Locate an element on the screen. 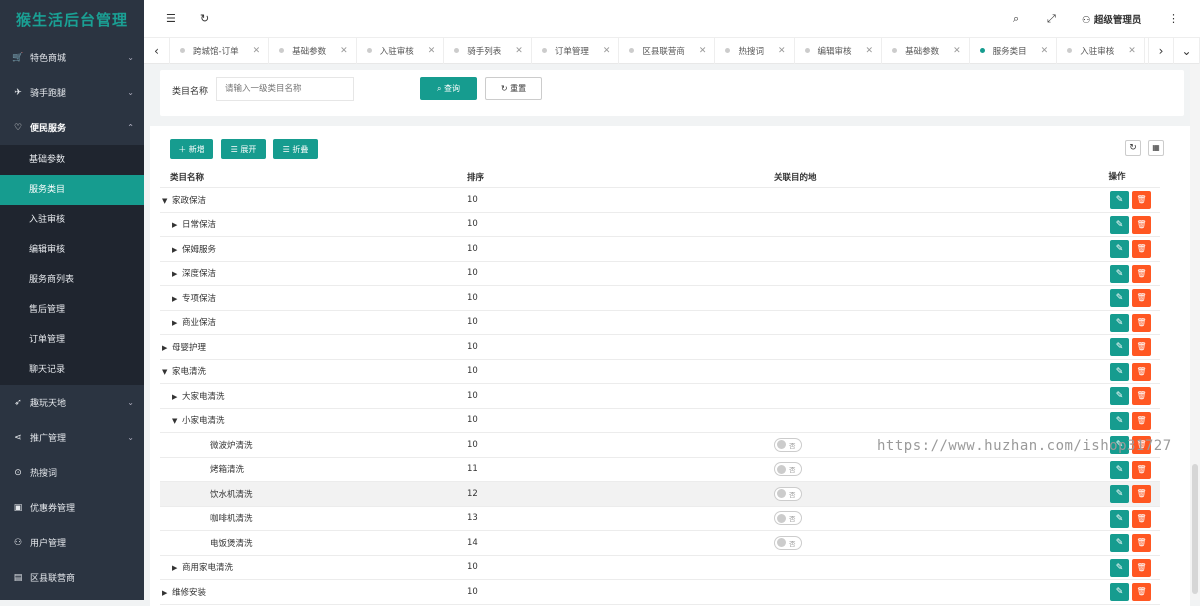  user-menu: ⚇ 超级管理员 is located at coordinates (1111, 19).